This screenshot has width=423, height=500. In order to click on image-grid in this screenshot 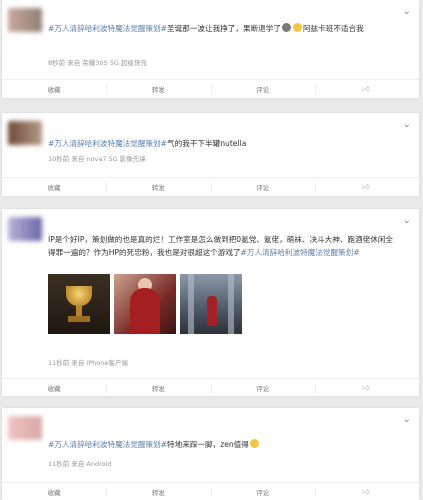, I will do `click(145, 304)`.